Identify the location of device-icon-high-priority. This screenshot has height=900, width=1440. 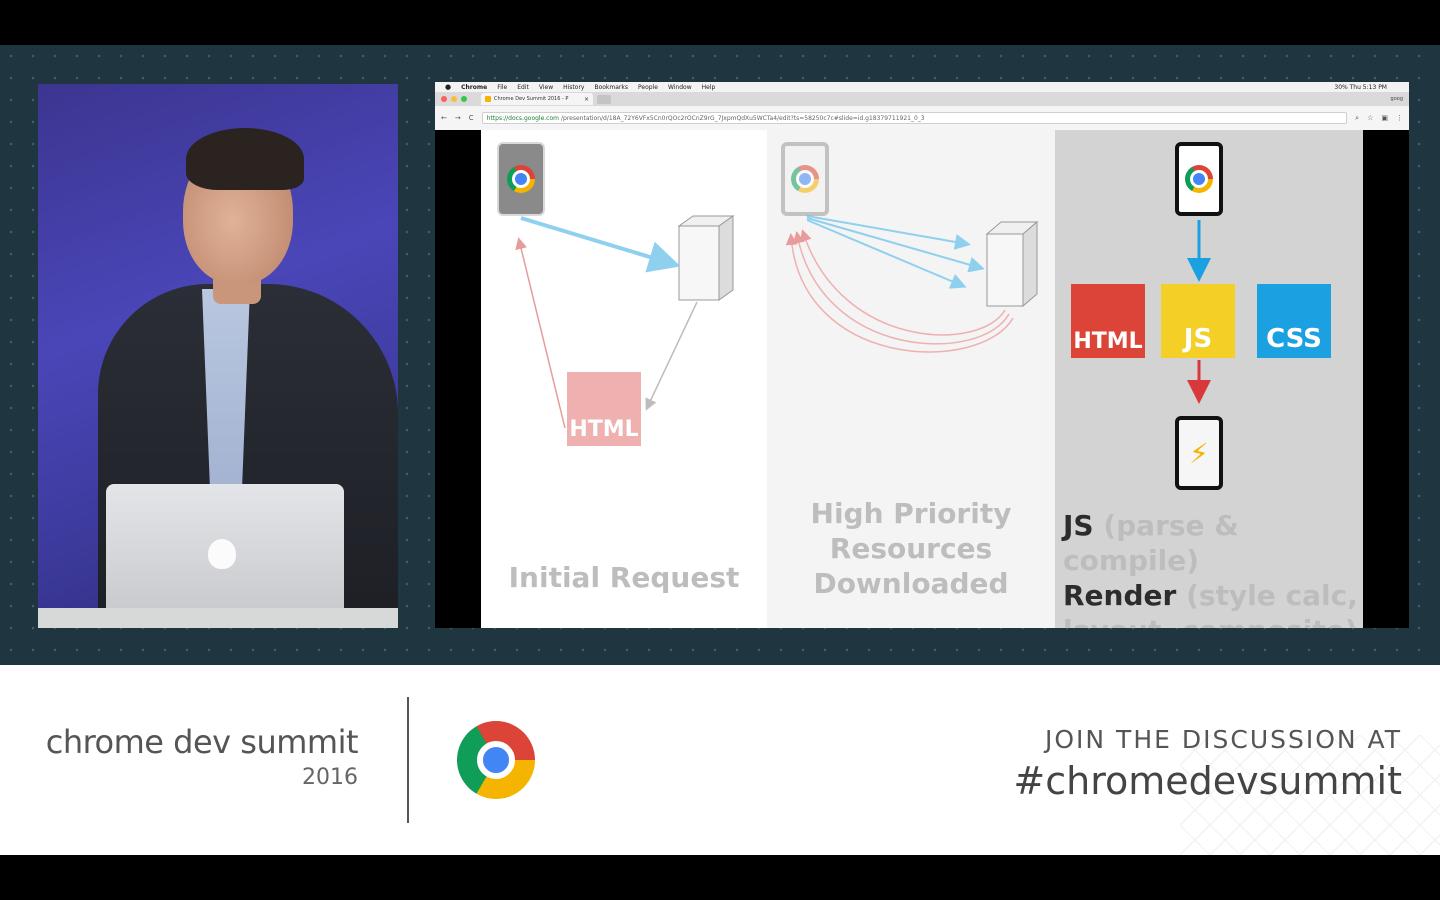
(805, 179).